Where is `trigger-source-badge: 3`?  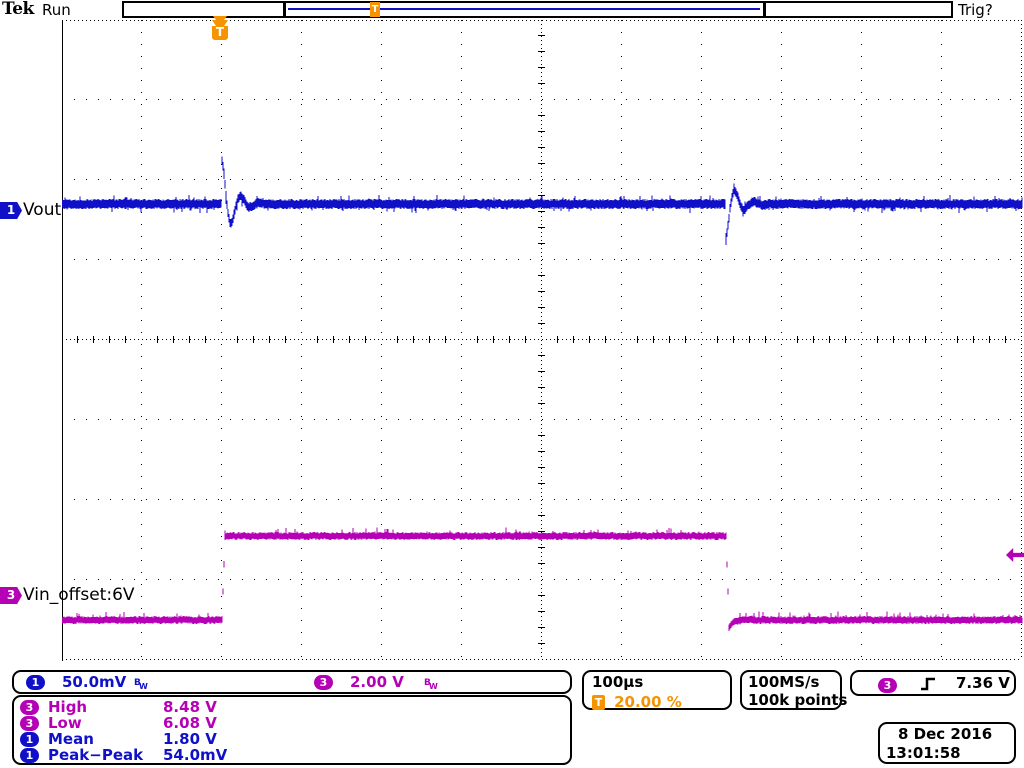 trigger-source-badge: 3 is located at coordinates (887, 684).